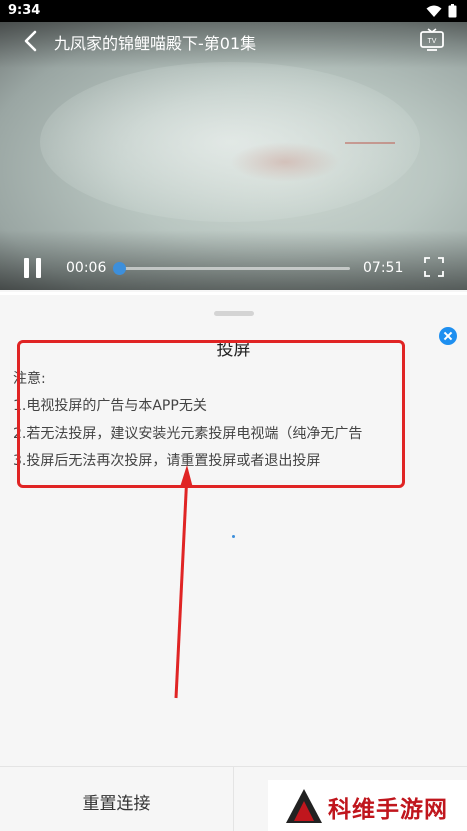 The image size is (467, 831). What do you see at coordinates (33, 268) in the screenshot?
I see `pause-button` at bounding box center [33, 268].